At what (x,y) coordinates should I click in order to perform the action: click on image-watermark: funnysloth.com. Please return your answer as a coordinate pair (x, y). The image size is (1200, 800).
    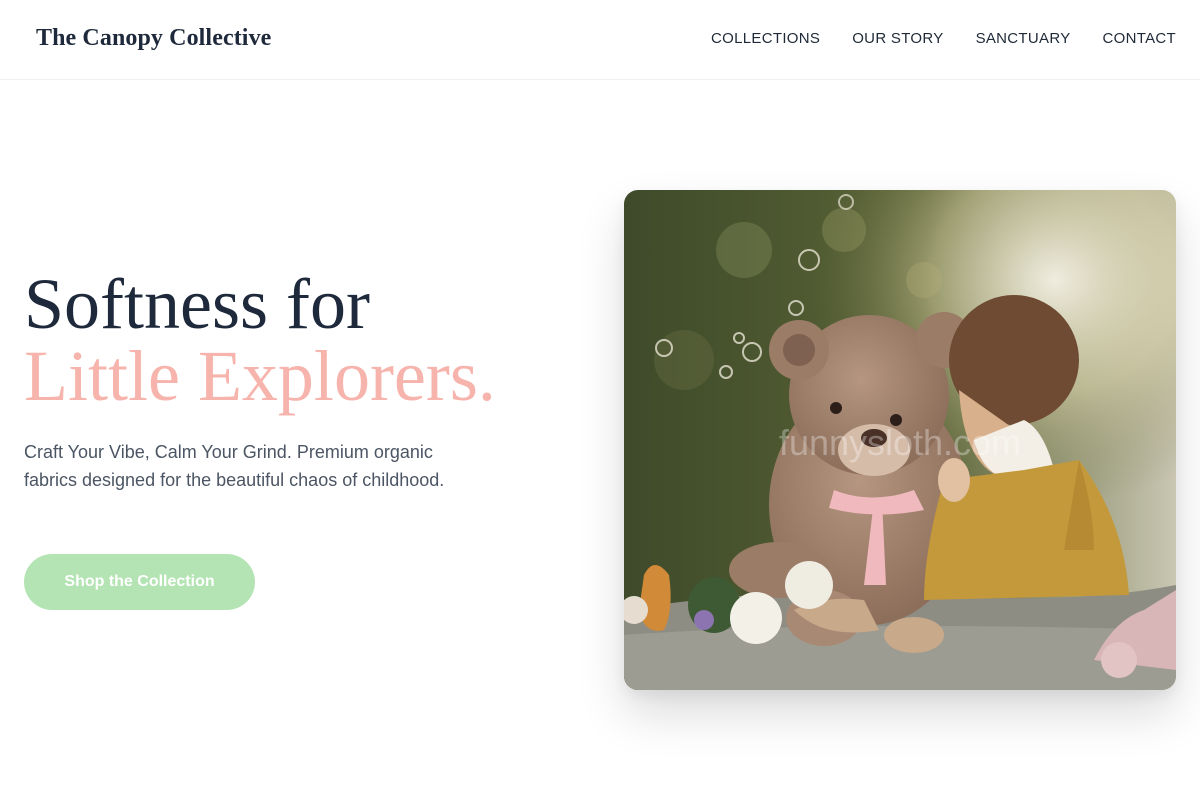
    Looking at the image, I should click on (900, 442).